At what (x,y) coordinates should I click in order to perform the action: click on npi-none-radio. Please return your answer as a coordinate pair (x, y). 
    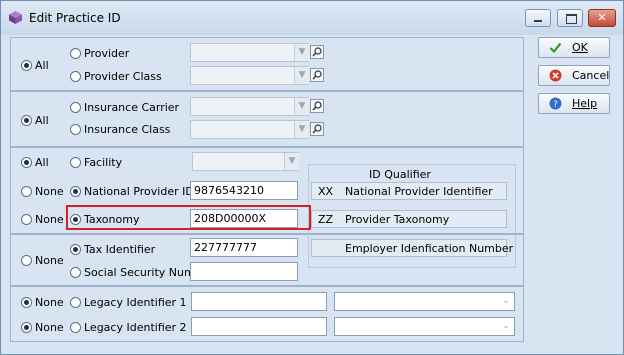
    Looking at the image, I should click on (26, 191).